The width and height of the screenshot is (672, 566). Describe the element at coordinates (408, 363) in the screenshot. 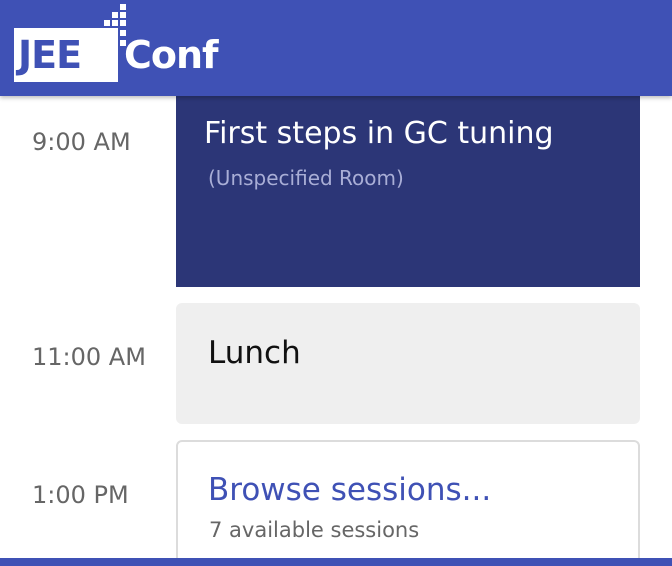

I see `lunch-card: Lunch` at that location.